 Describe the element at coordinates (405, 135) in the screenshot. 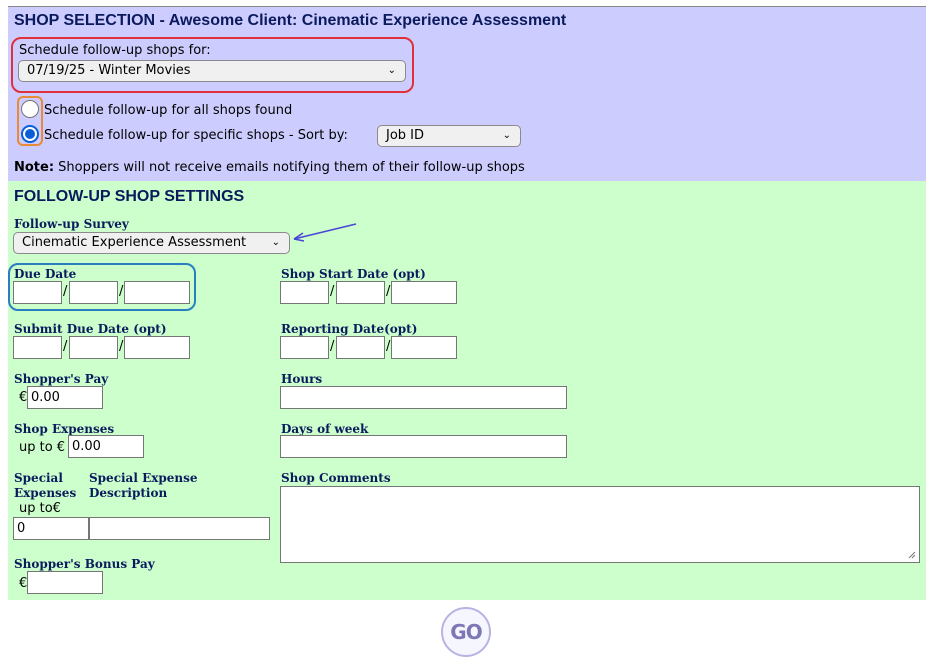

I see `sort-by-value: Job ID` at that location.